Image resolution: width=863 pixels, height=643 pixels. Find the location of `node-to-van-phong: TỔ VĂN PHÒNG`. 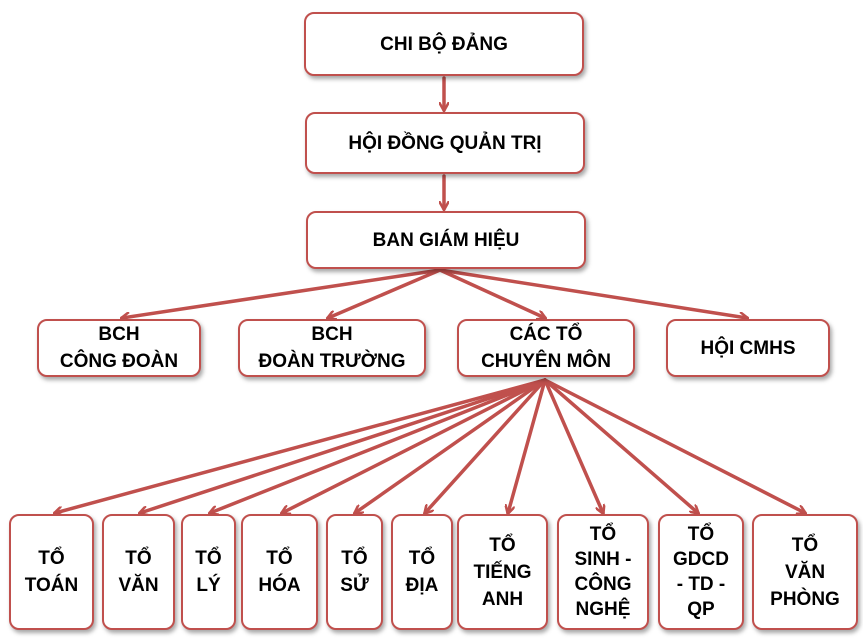

node-to-van-phong: TỔ VĂN PHÒNG is located at coordinates (805, 572).